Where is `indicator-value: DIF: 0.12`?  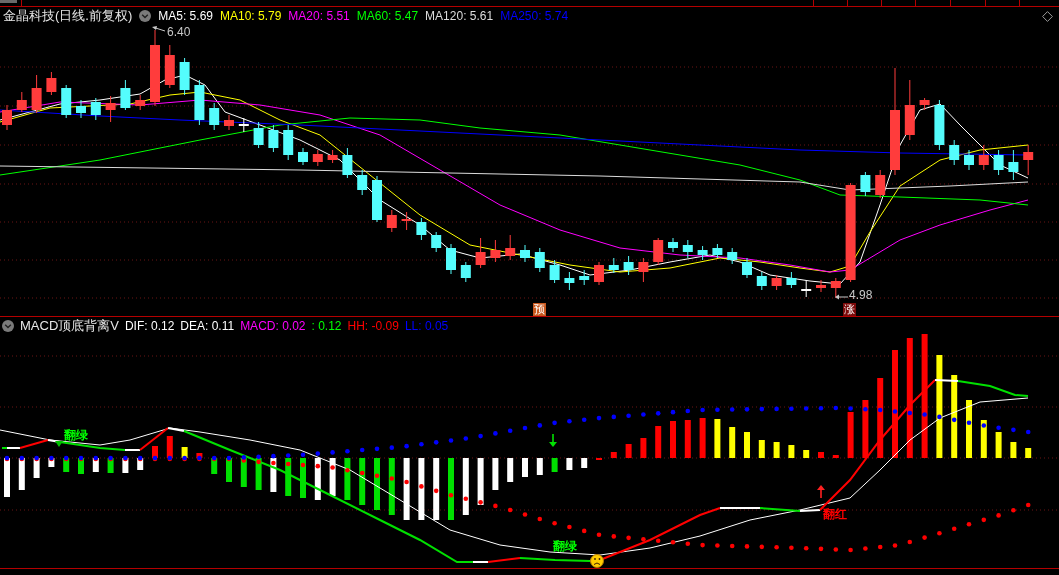 indicator-value: DIF: 0.12 is located at coordinates (149, 325).